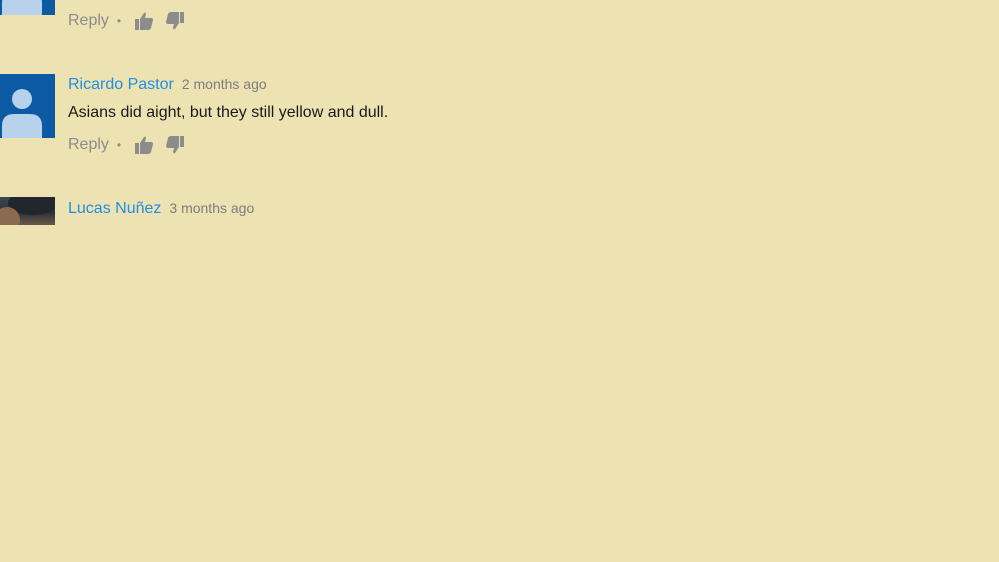 This screenshot has height=562, width=999. What do you see at coordinates (211, 208) in the screenshot?
I see `comment-timestamp: 3 months ago` at bounding box center [211, 208].